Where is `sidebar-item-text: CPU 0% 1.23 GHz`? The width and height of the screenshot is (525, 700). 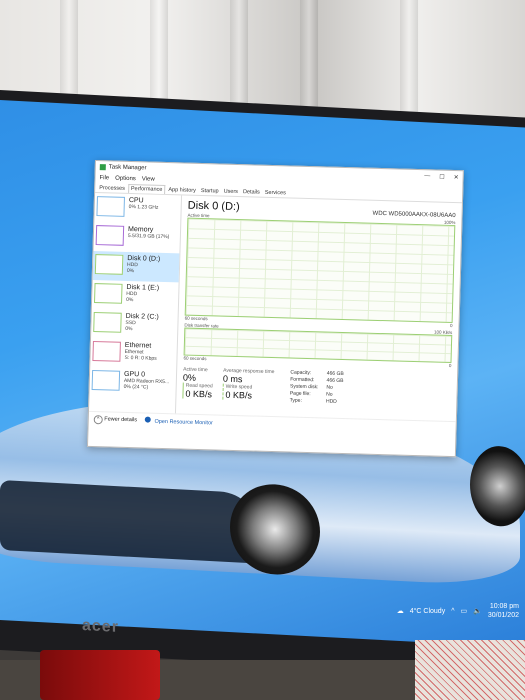
sidebar-item-text: CPU 0% 1.23 GHz is located at coordinates (144, 204).